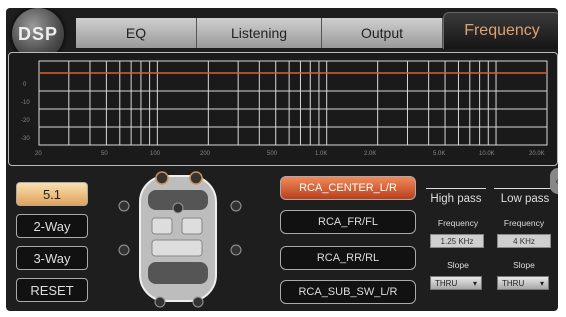 The height and width of the screenshot is (317, 566). Describe the element at coordinates (456, 198) in the screenshot. I see `high-pass-title: High pass` at that location.